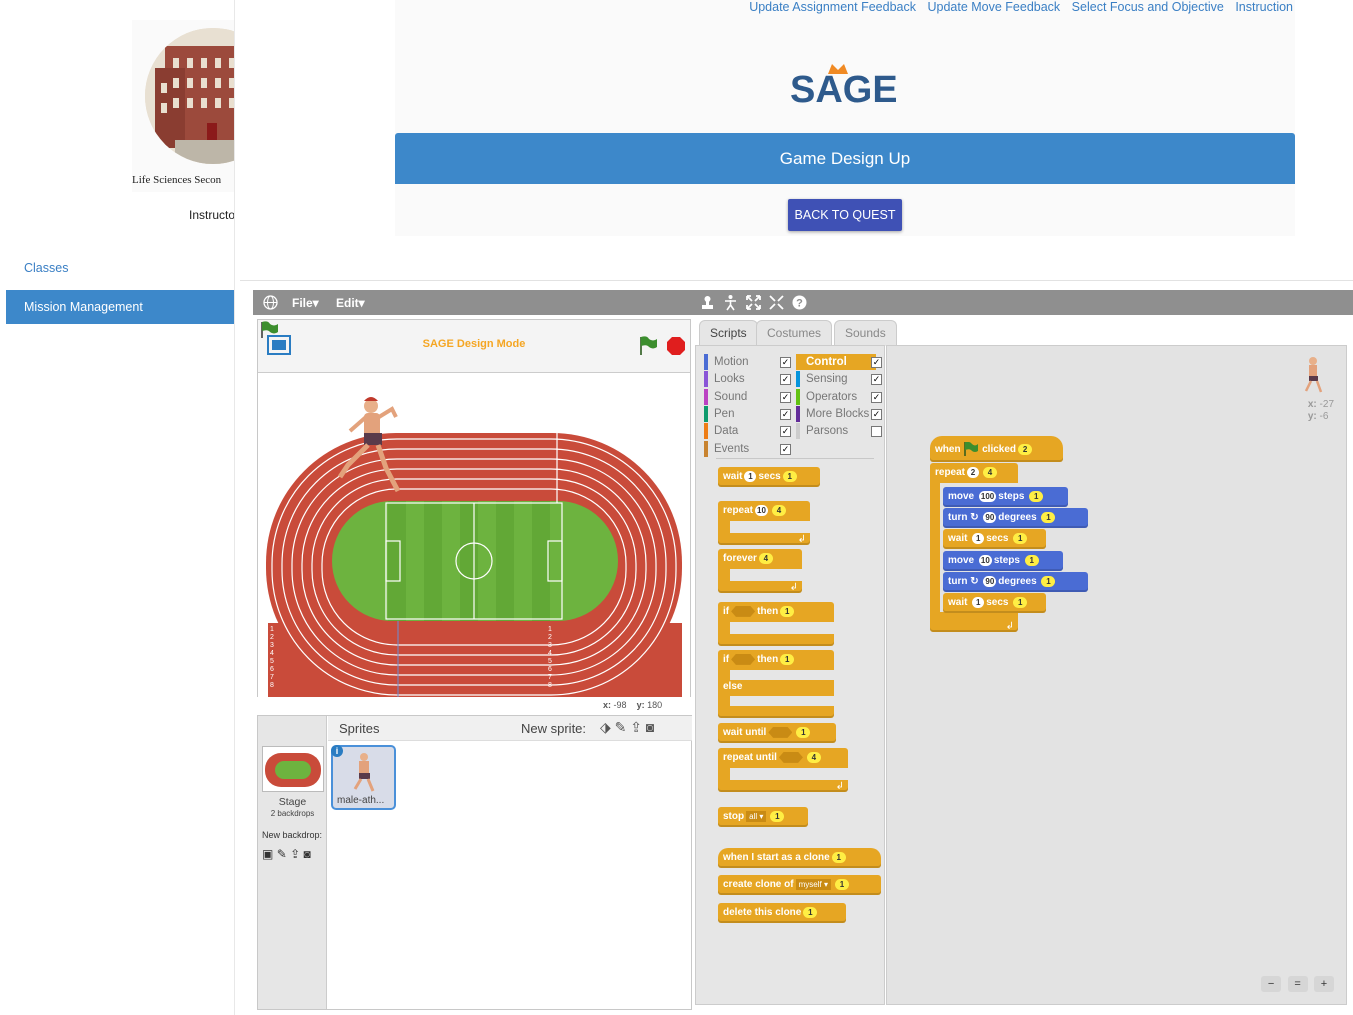  What do you see at coordinates (744, 396) in the screenshot?
I see `category-sound: Sound` at bounding box center [744, 396].